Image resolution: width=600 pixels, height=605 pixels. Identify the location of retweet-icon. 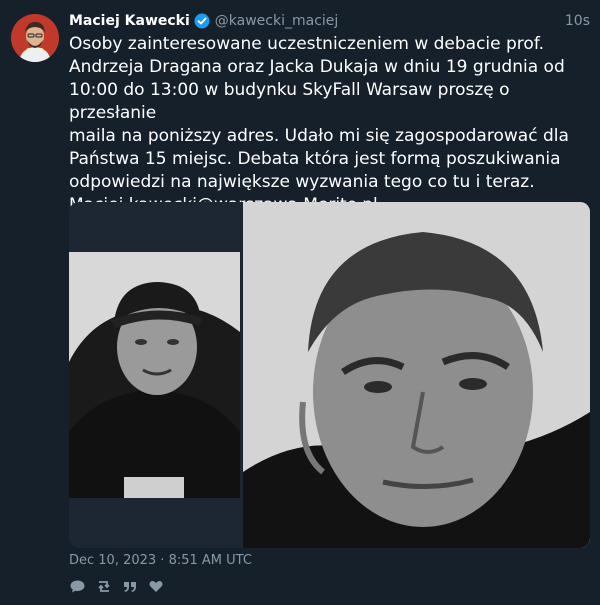
(103, 586).